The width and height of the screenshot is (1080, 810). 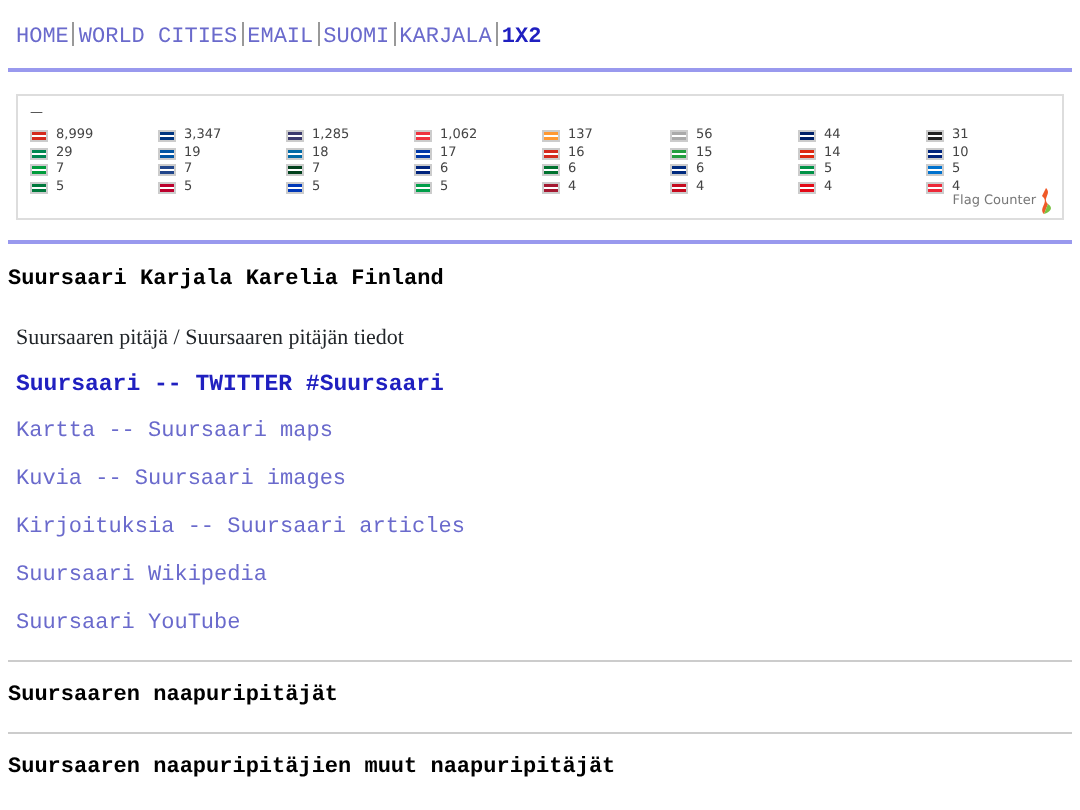 I want to click on page-heading: Suursaari Karjala Karelia Finland, so click(x=226, y=281).